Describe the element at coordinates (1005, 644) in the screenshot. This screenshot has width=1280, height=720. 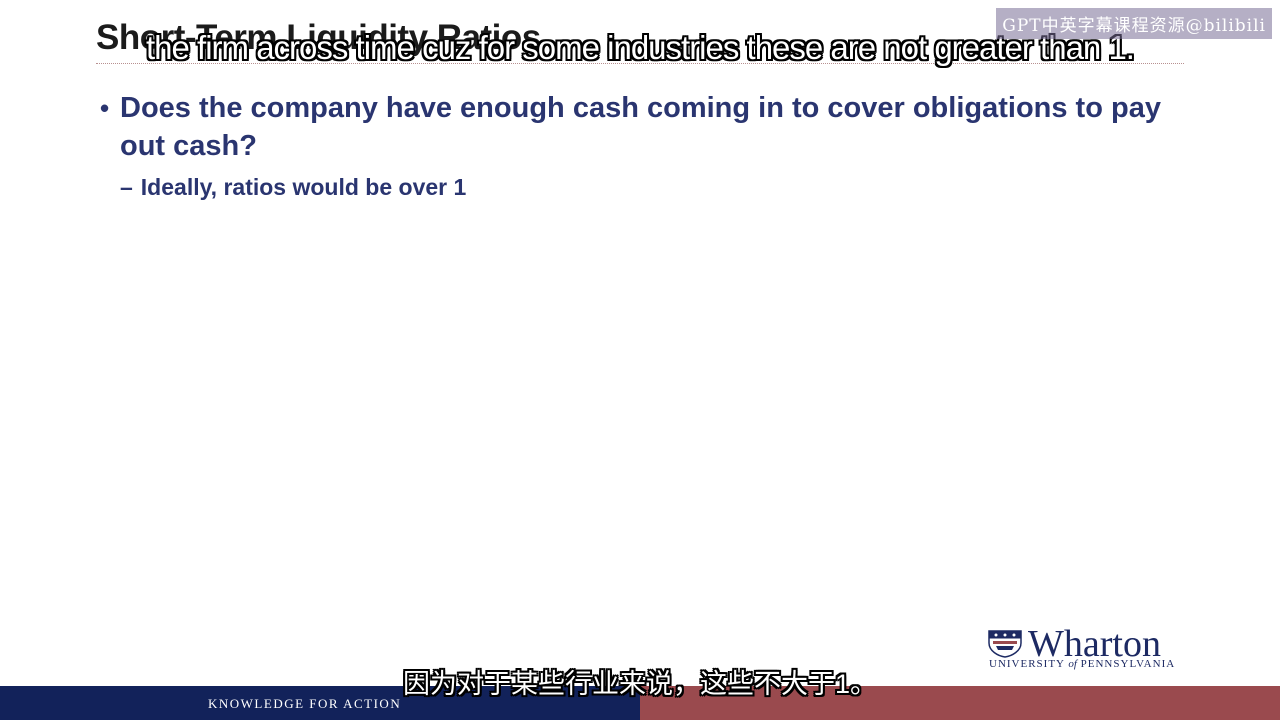
I see `shield-icon` at that location.